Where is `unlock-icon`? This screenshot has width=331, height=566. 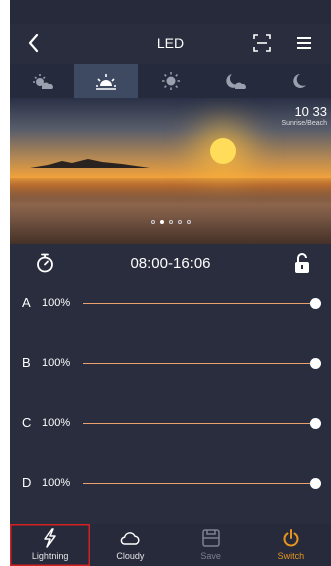 unlock-icon is located at coordinates (302, 263).